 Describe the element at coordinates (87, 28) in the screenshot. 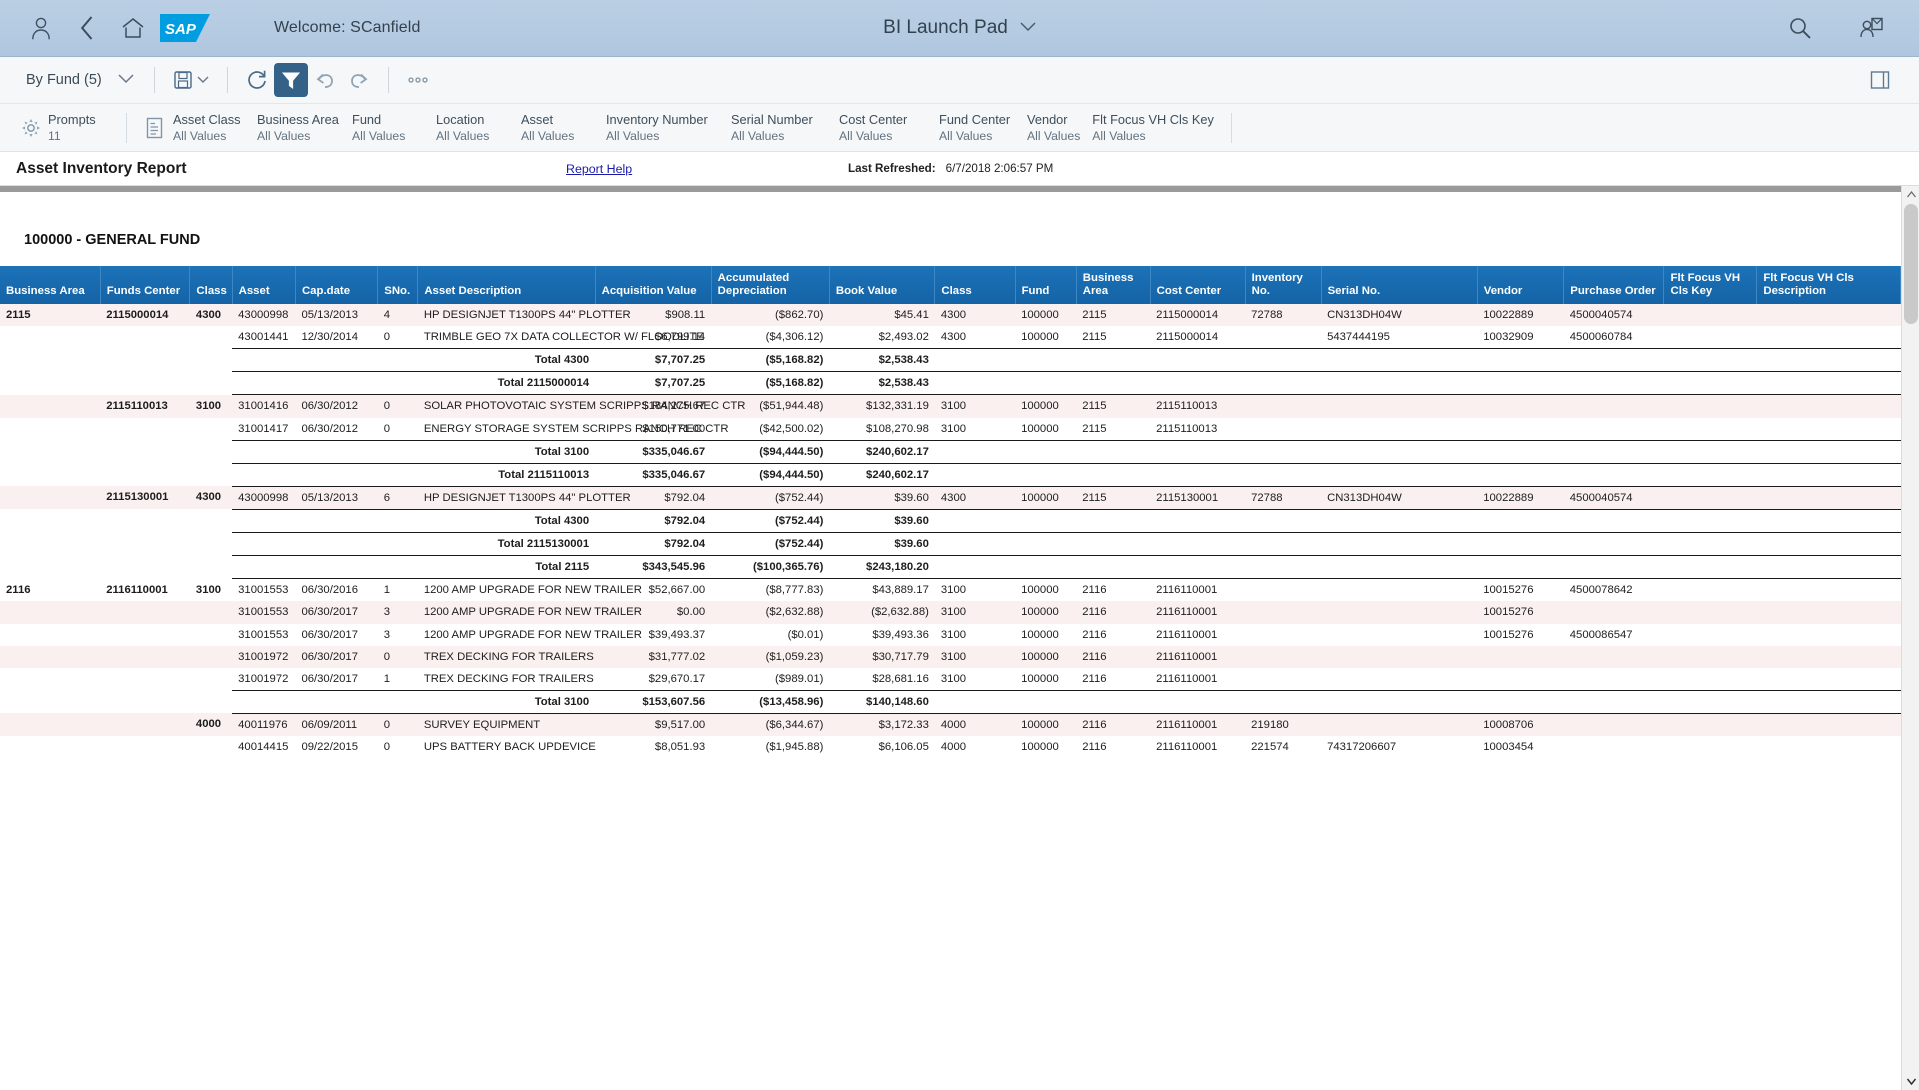

I see `back-chevron-icon` at that location.